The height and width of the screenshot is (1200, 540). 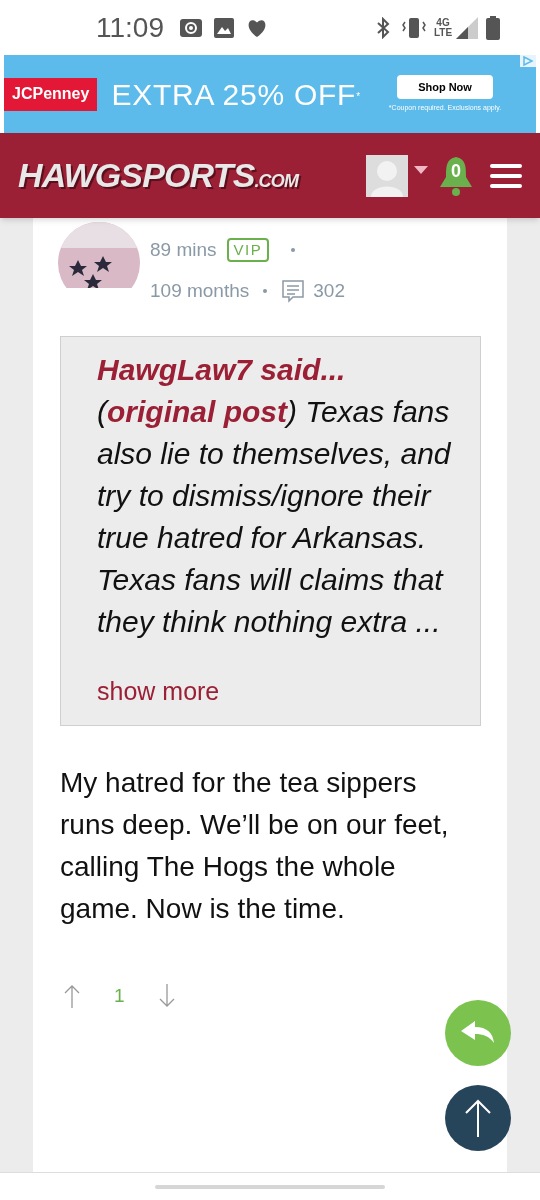 I want to click on site-logo: HAWGSPORTS.COM, so click(x=158, y=175).